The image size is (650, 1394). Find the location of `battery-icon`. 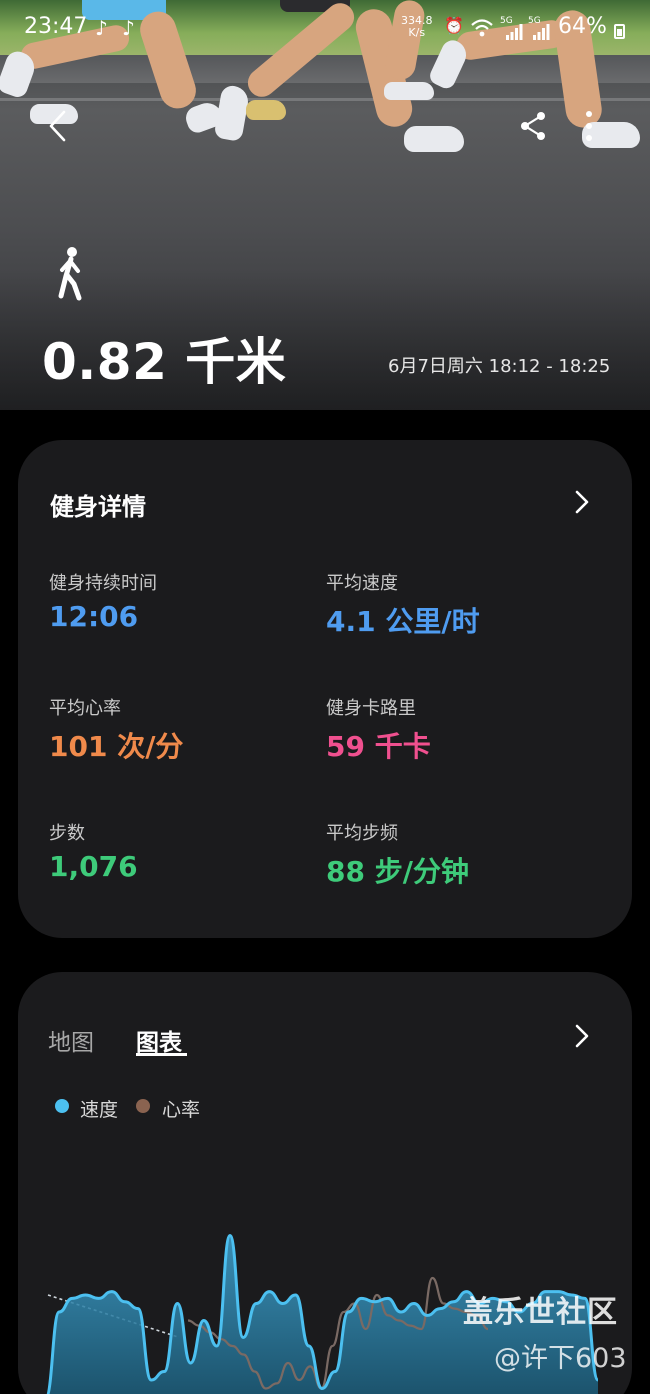

battery-icon is located at coordinates (619, 31).